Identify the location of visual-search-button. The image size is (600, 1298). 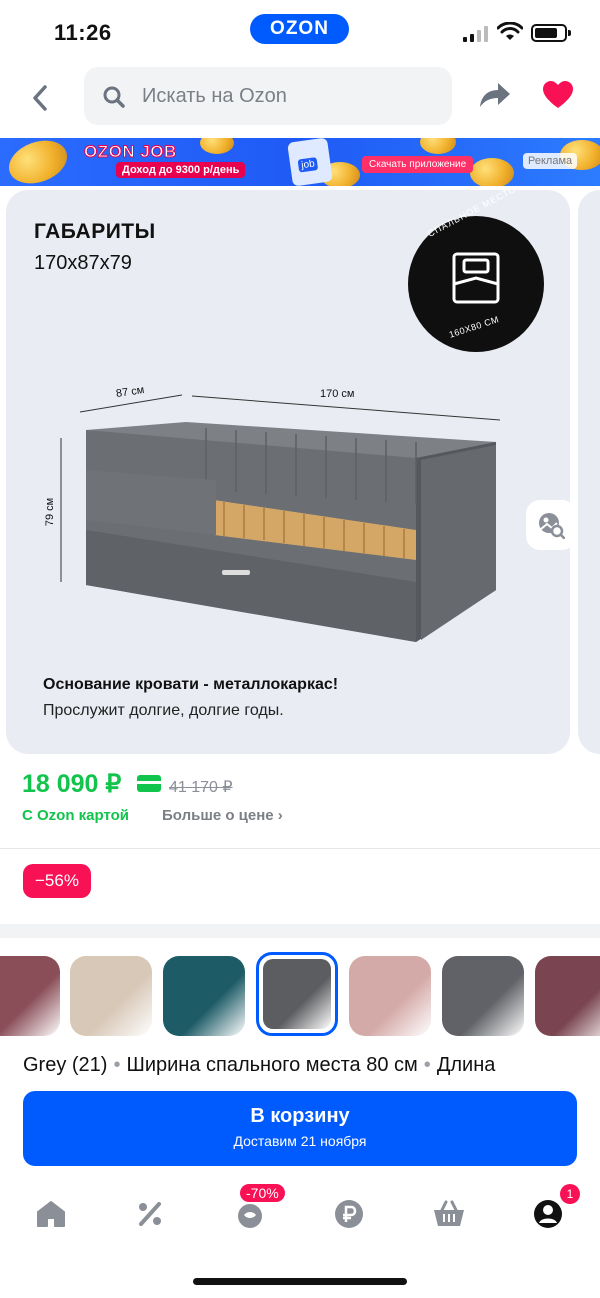
(551, 525).